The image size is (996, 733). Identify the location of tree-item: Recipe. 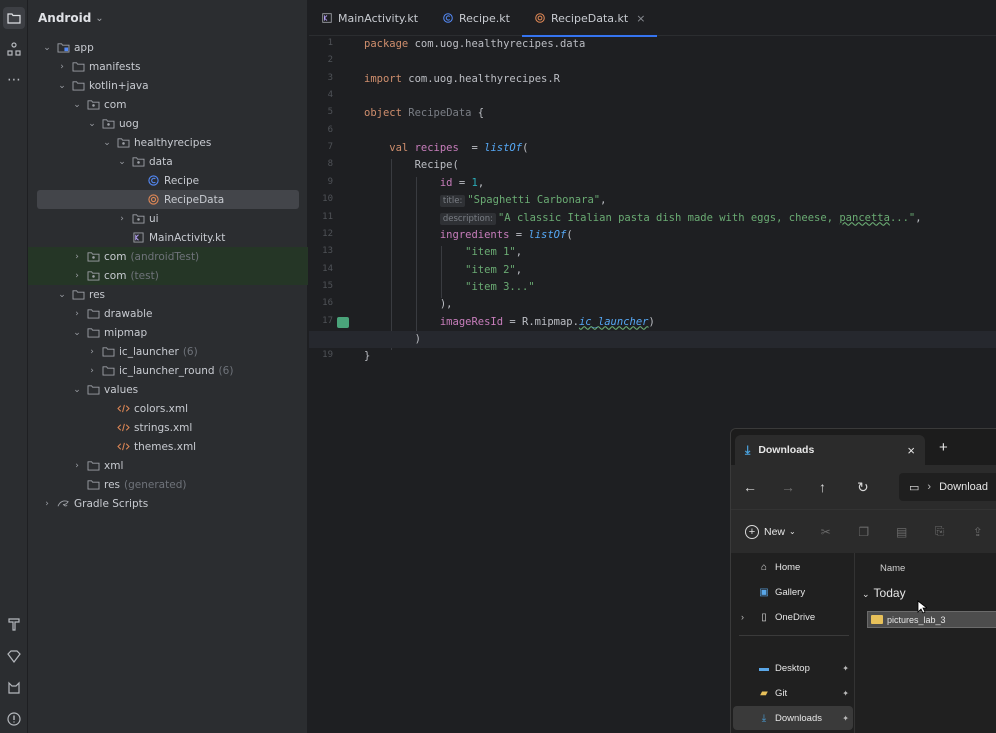
(168, 180).